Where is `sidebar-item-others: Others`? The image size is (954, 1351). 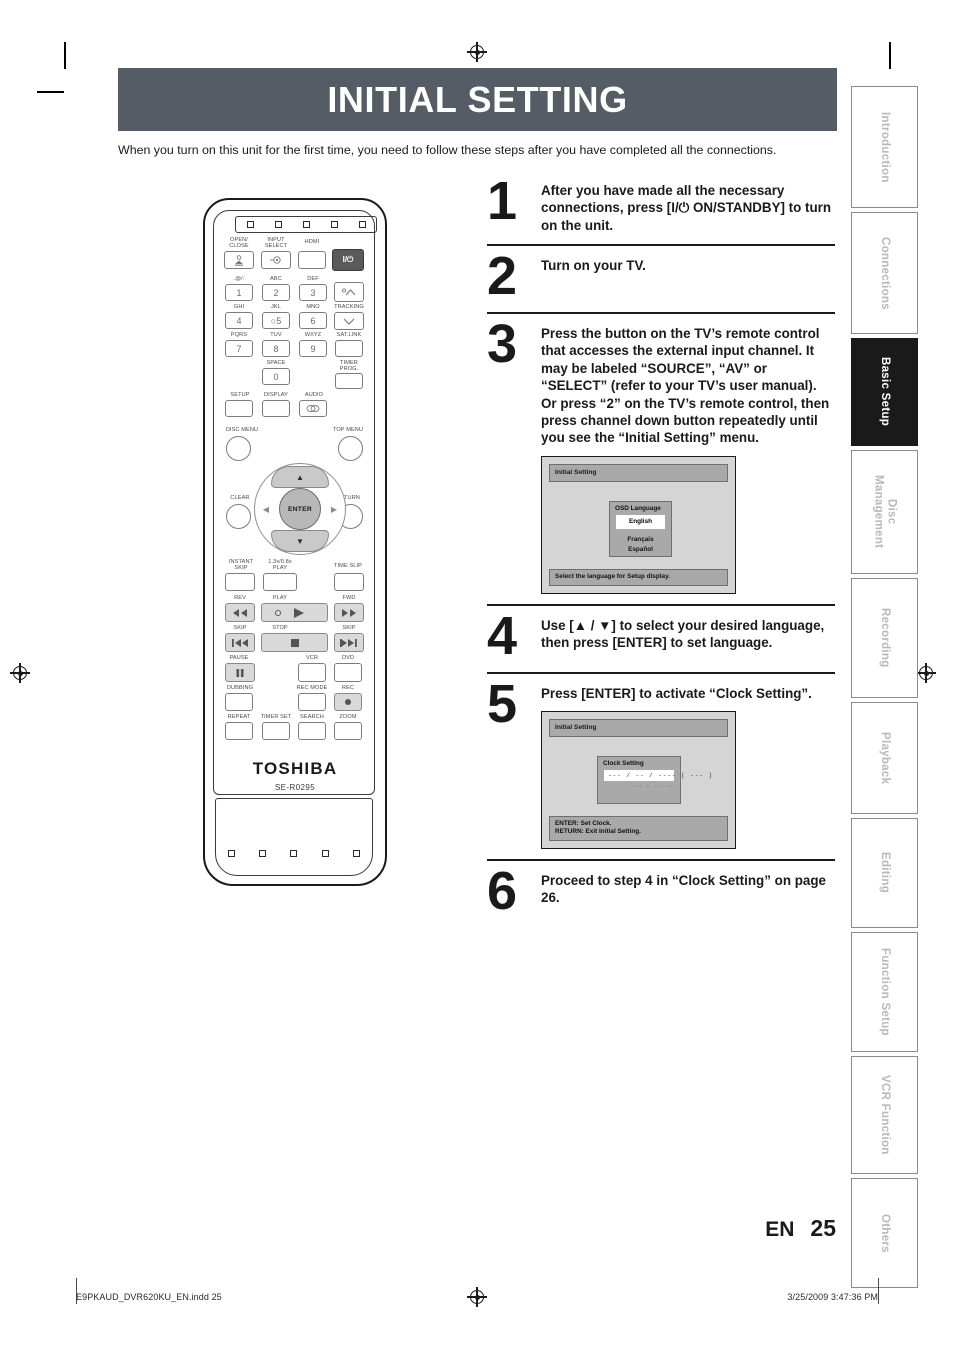
sidebar-item-others: Others is located at coordinates (884, 1233).